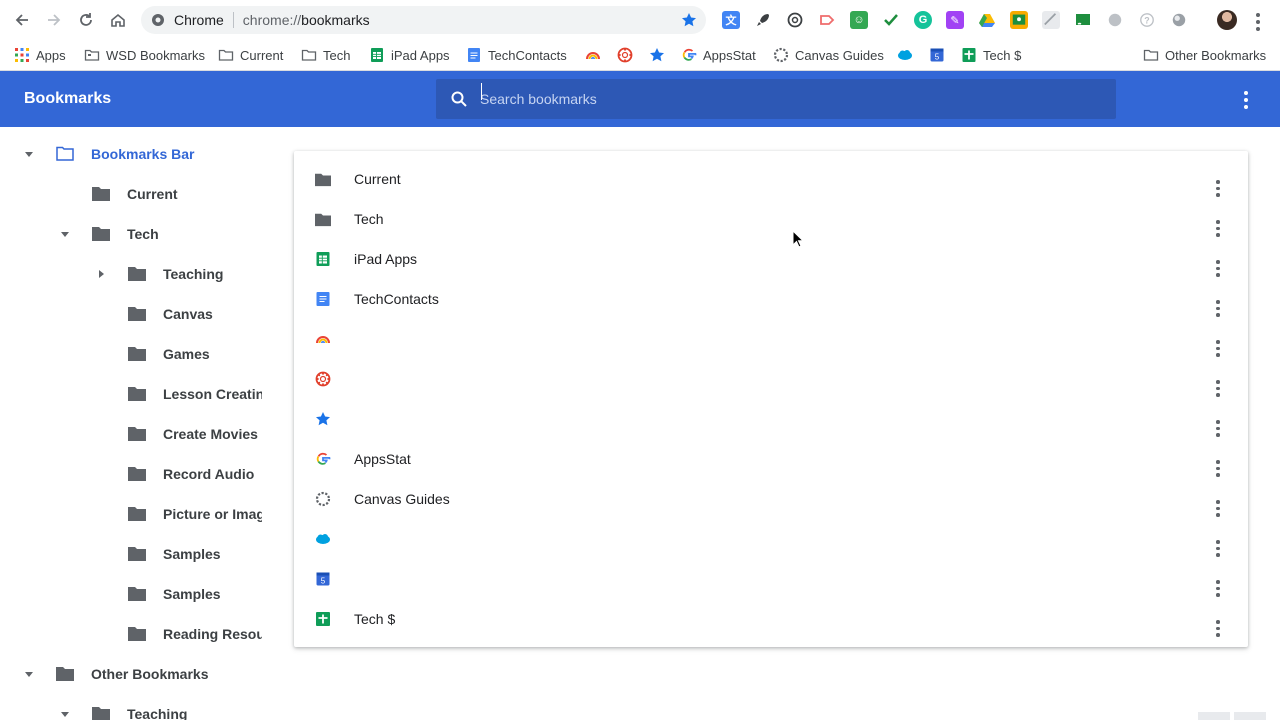 This screenshot has height=720, width=1280. What do you see at coordinates (135, 434) in the screenshot?
I see `tree-item-create-movies: Create Movies` at bounding box center [135, 434].